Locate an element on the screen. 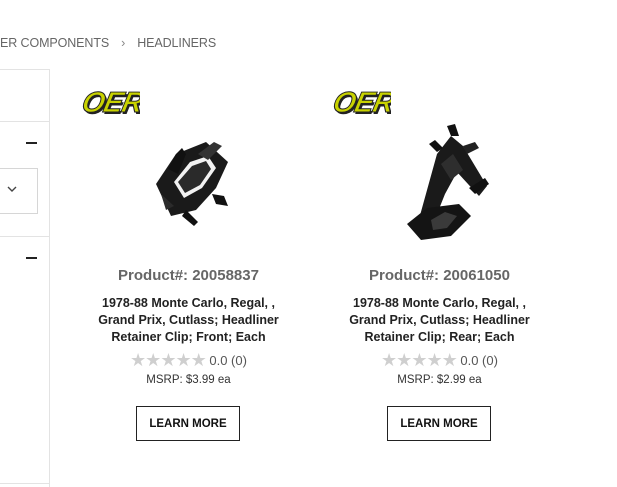 The height and width of the screenshot is (487, 617). headliner-clip-rear-image is located at coordinates (432, 184).